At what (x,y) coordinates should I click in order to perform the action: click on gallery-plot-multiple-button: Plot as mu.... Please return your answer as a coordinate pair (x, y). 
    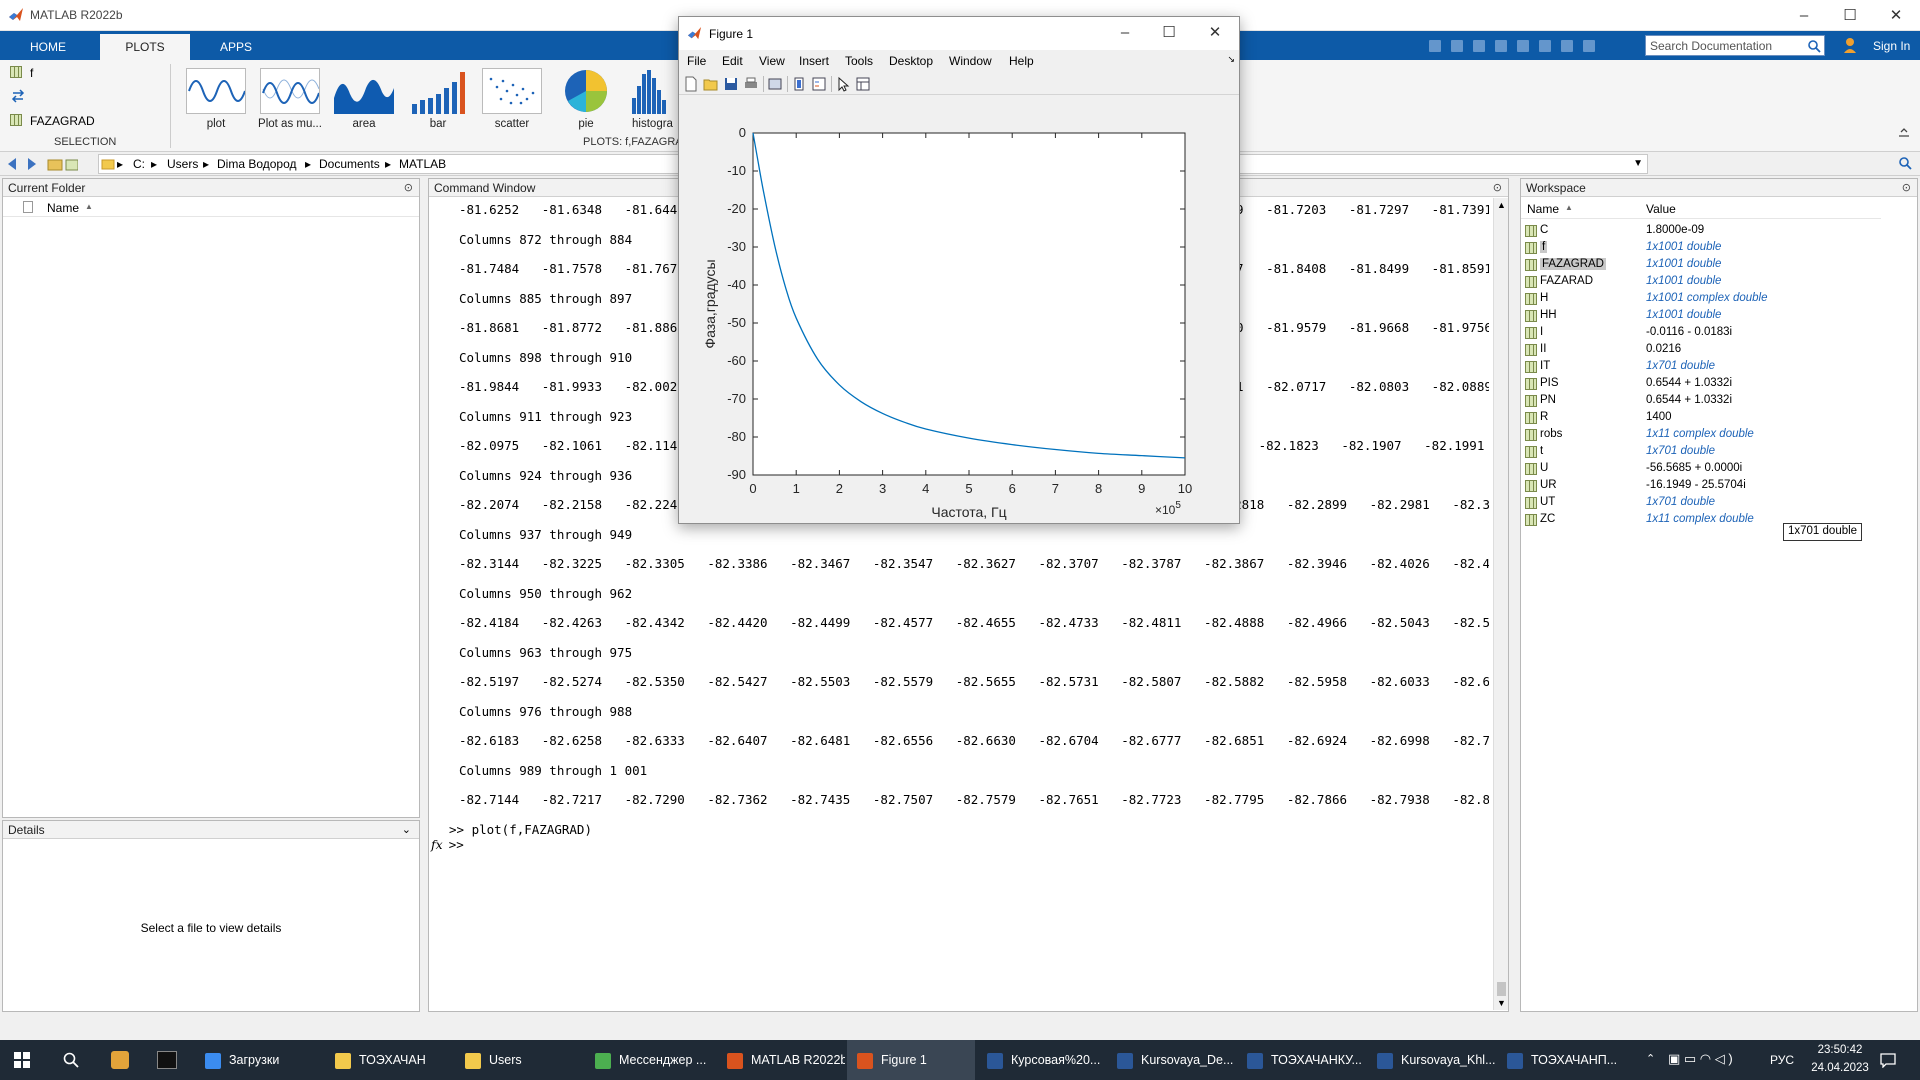
    Looking at the image, I should click on (290, 103).